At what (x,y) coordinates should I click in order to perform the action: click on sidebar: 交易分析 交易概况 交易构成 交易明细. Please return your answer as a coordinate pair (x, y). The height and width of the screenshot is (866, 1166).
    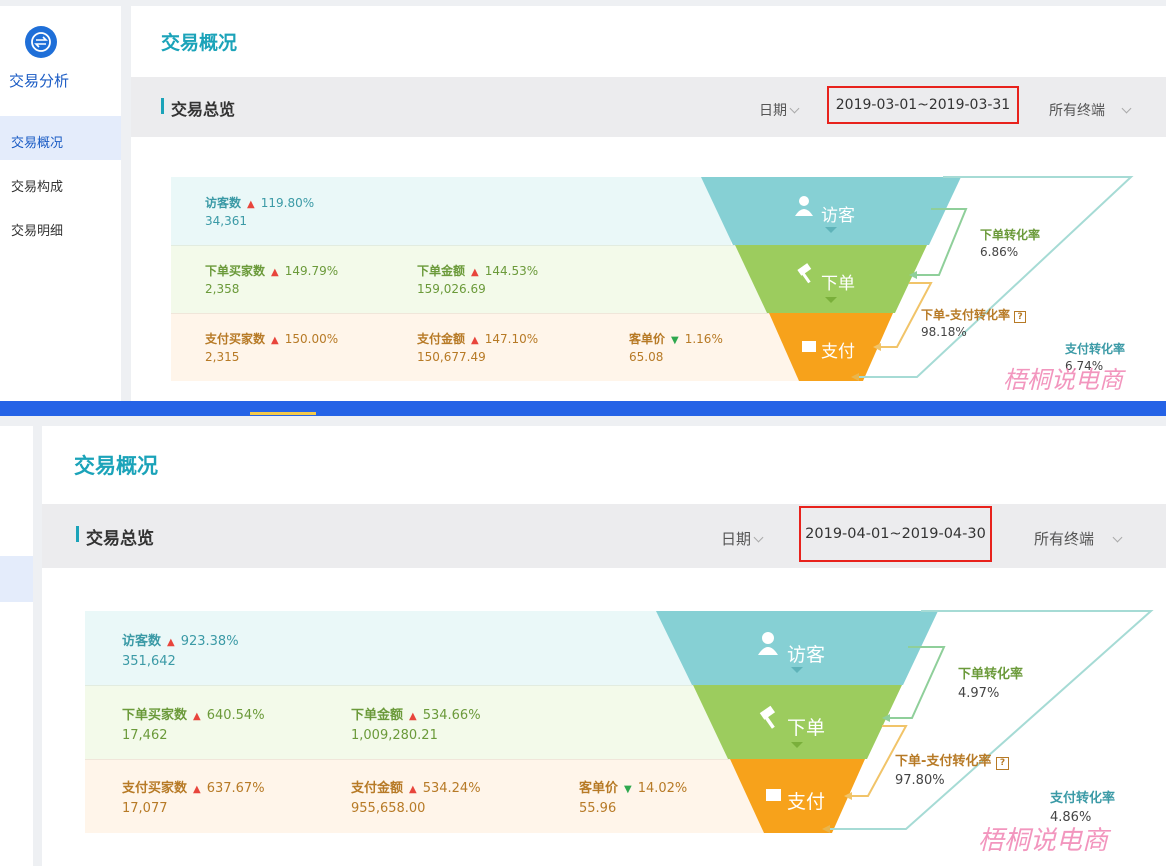
    Looking at the image, I should click on (60, 203).